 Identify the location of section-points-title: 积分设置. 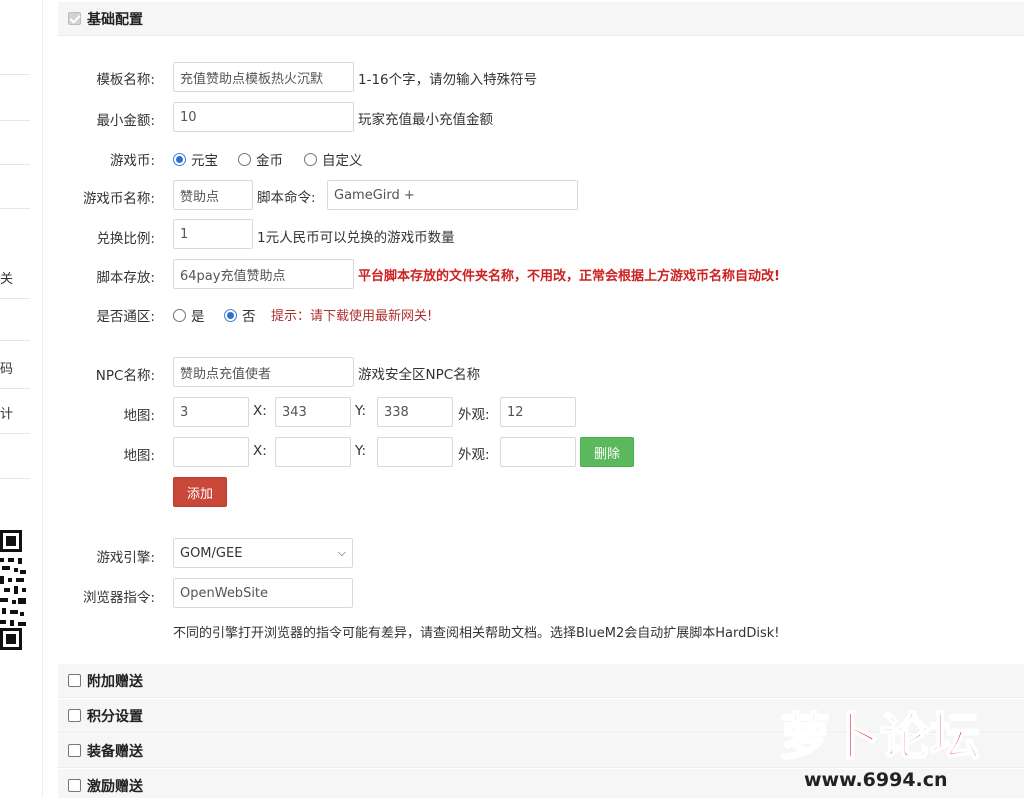
(115, 716).